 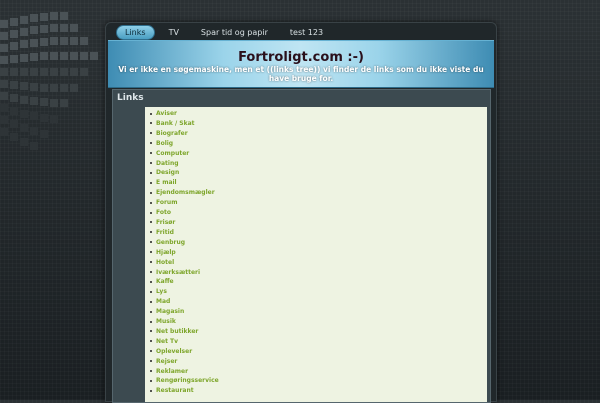 I want to click on list-item: Ejendomsmægler, so click(x=318, y=193).